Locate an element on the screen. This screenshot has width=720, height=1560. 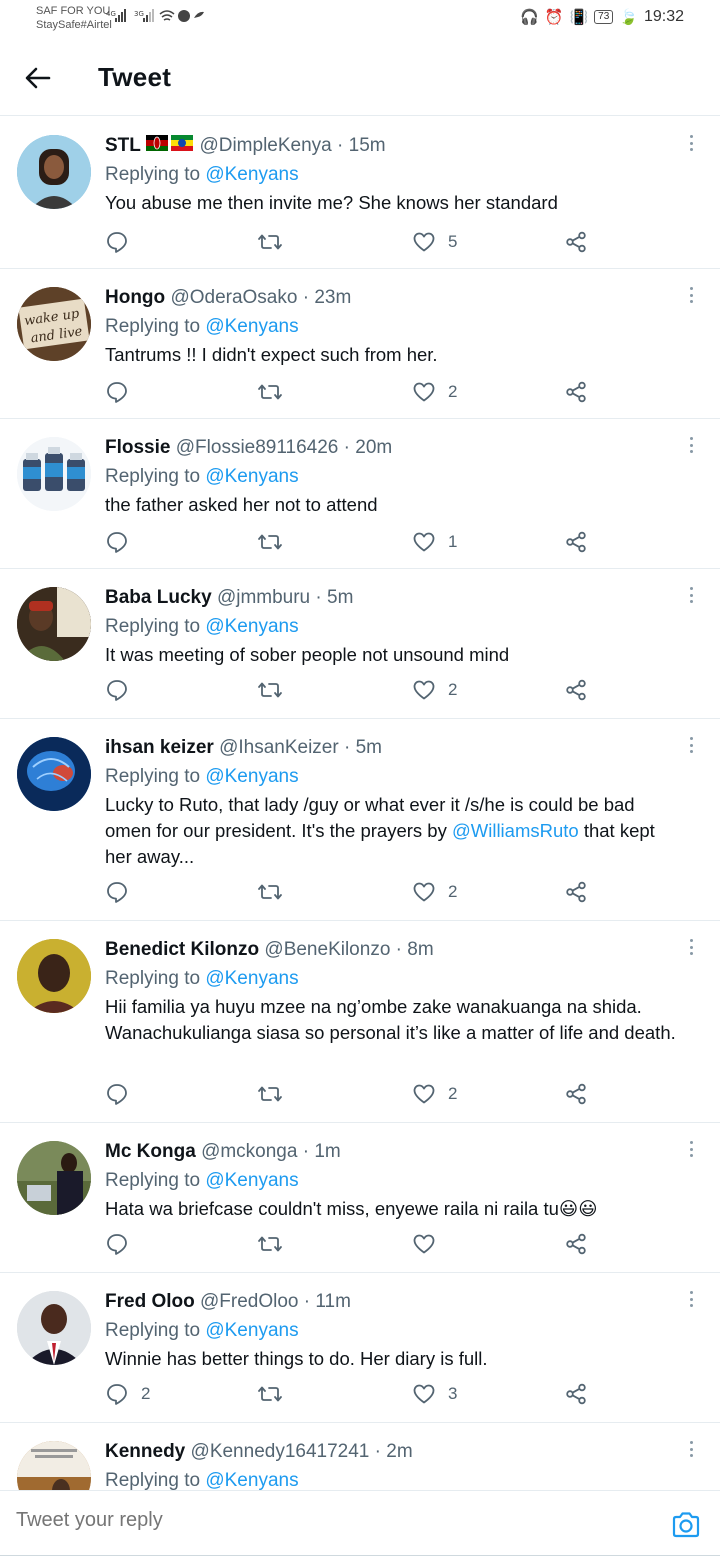
tweet-time: · 5m is located at coordinates (334, 597).